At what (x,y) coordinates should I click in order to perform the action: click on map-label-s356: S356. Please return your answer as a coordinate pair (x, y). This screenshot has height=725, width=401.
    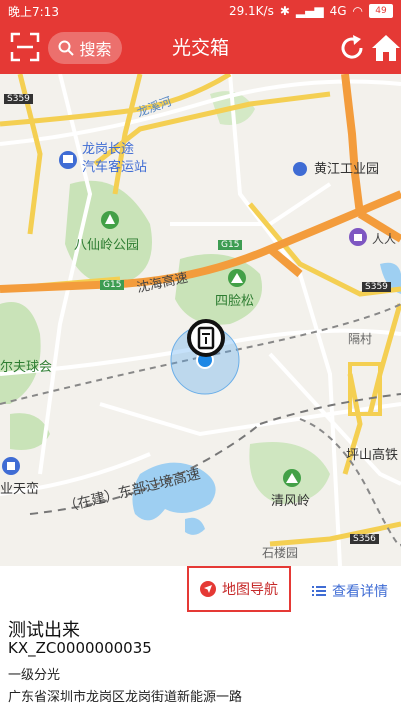
    Looking at the image, I should click on (364, 539).